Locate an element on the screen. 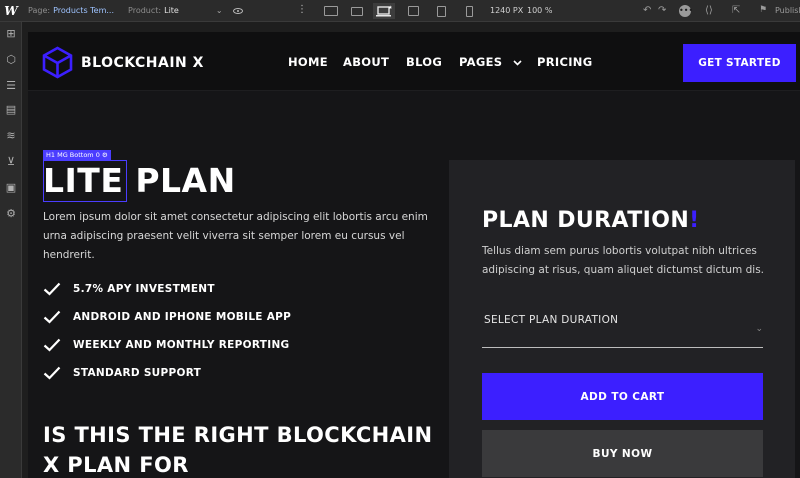 The width and height of the screenshot is (800, 478). tablet-portrait-icon is located at coordinates (441, 11).